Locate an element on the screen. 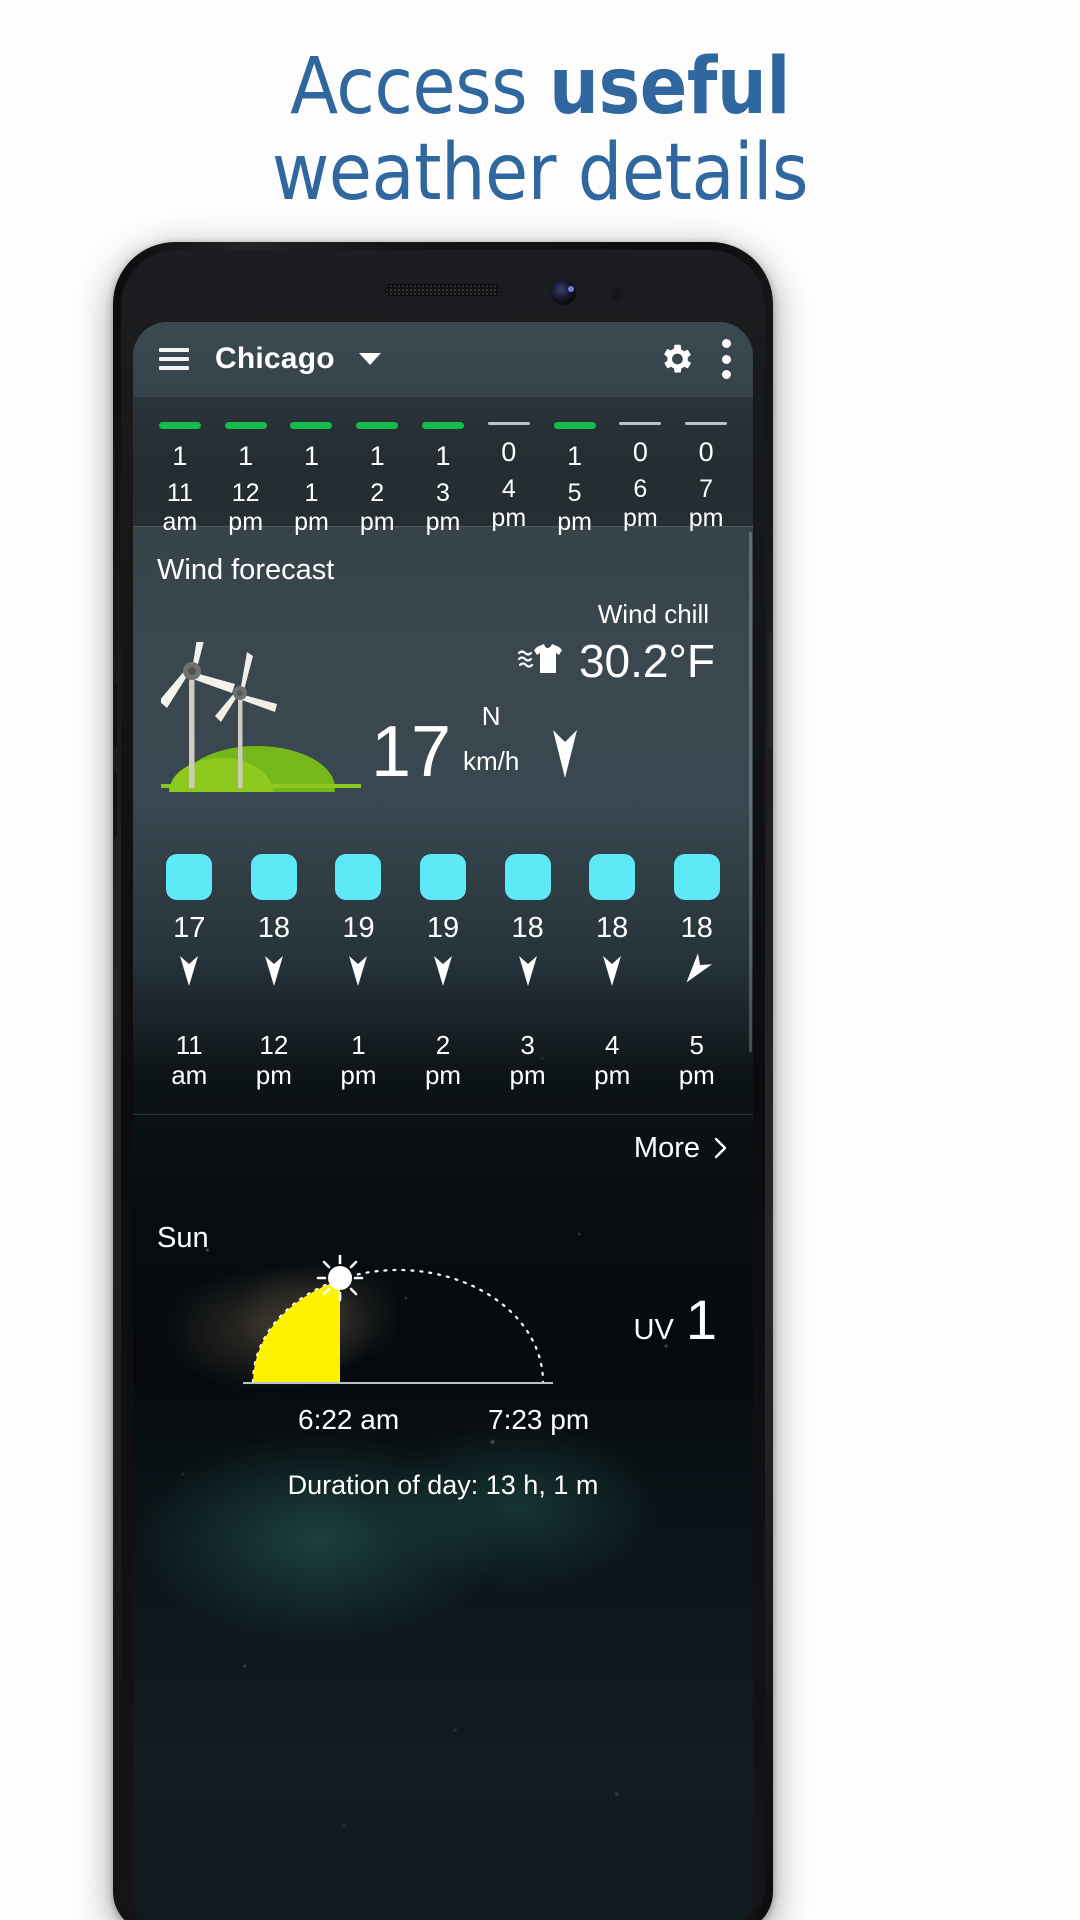 The image size is (1080, 1920). uv-label: UV is located at coordinates (653, 1330).